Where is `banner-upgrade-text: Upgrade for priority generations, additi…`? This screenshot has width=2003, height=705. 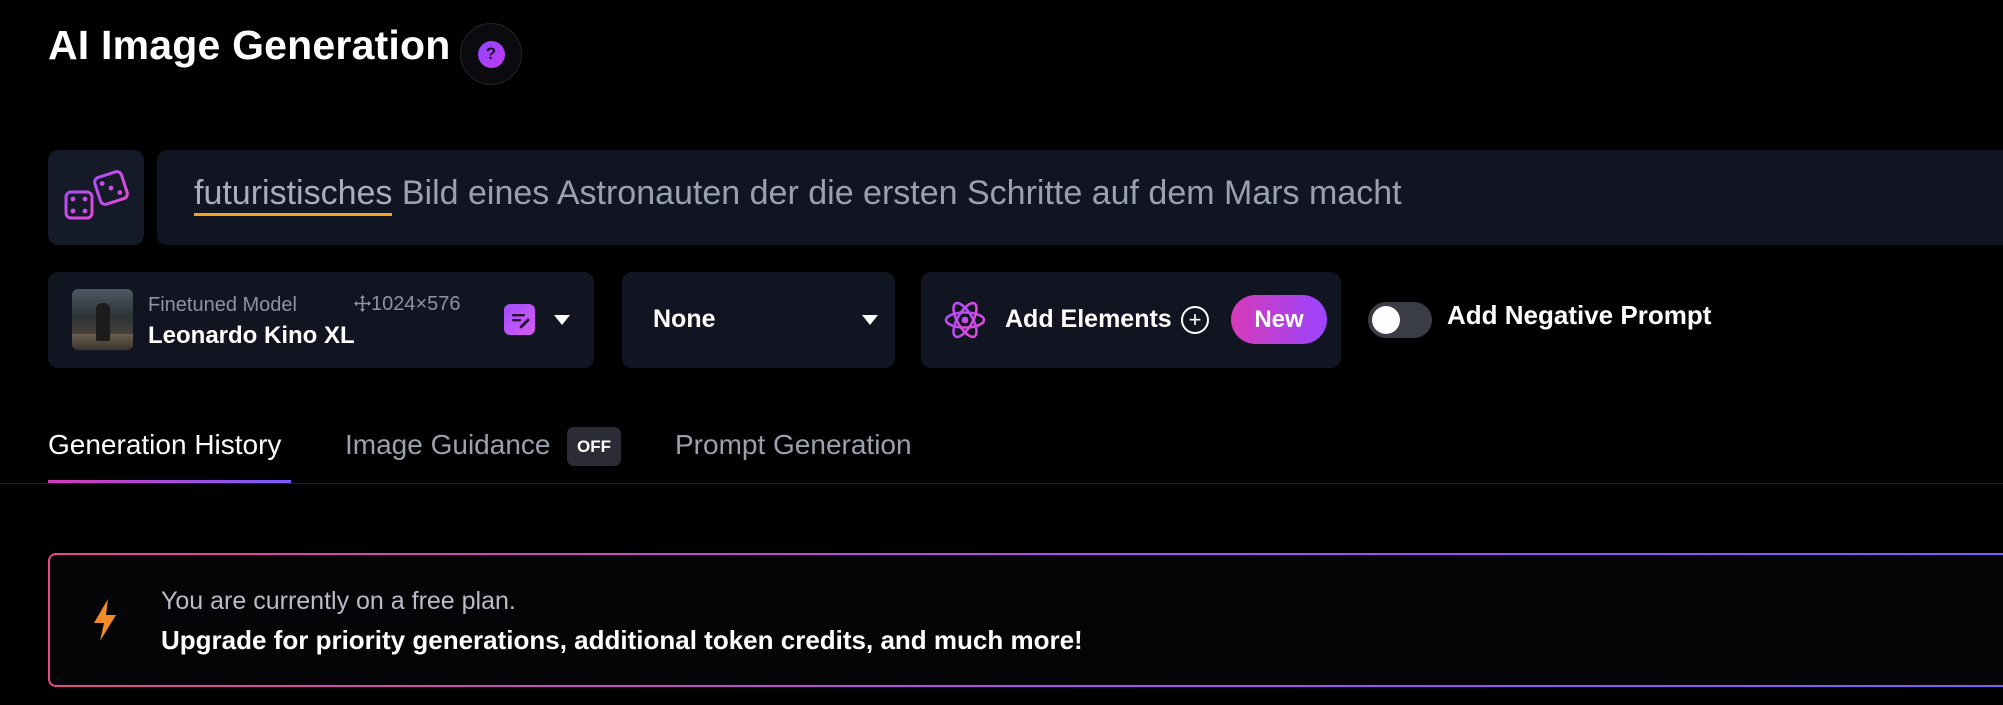 banner-upgrade-text: Upgrade for priority generations, additi… is located at coordinates (622, 640).